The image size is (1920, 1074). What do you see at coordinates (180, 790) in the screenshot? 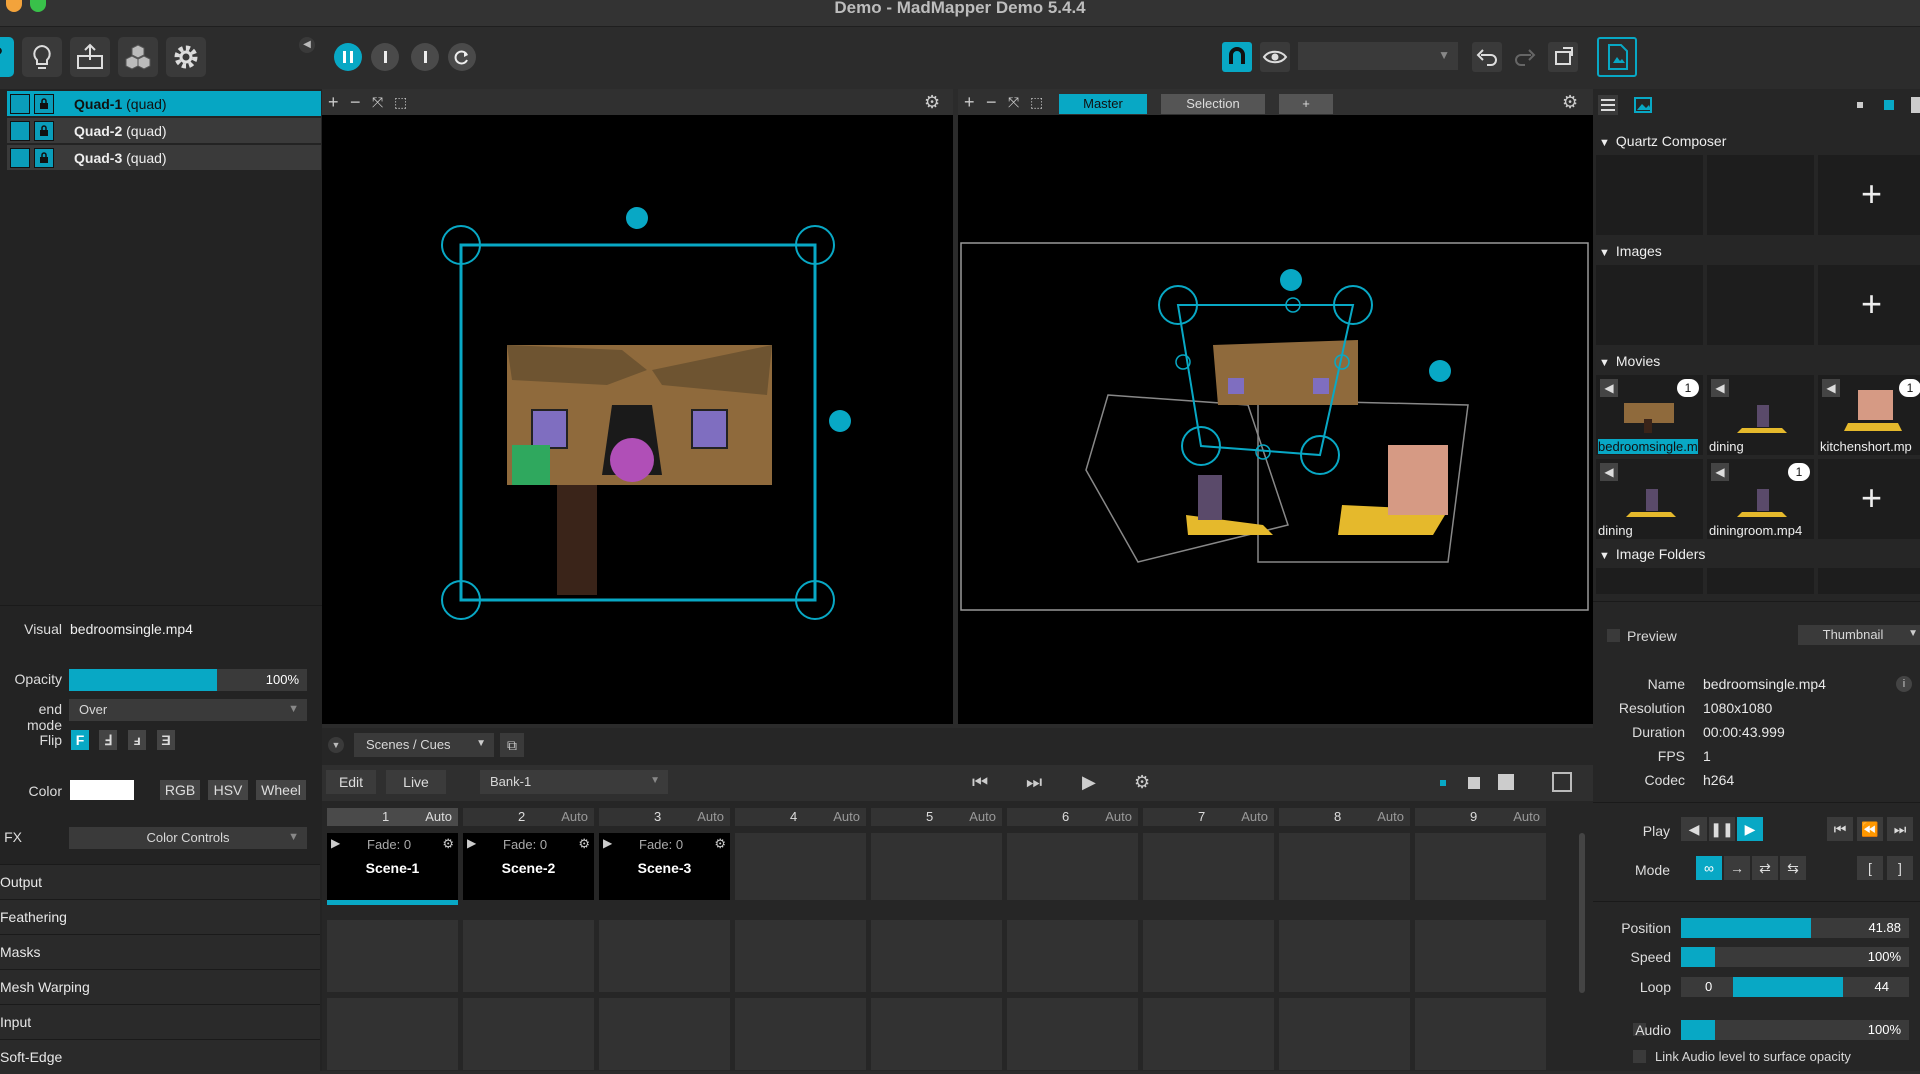
I see `rgb-button: RGB` at bounding box center [180, 790].